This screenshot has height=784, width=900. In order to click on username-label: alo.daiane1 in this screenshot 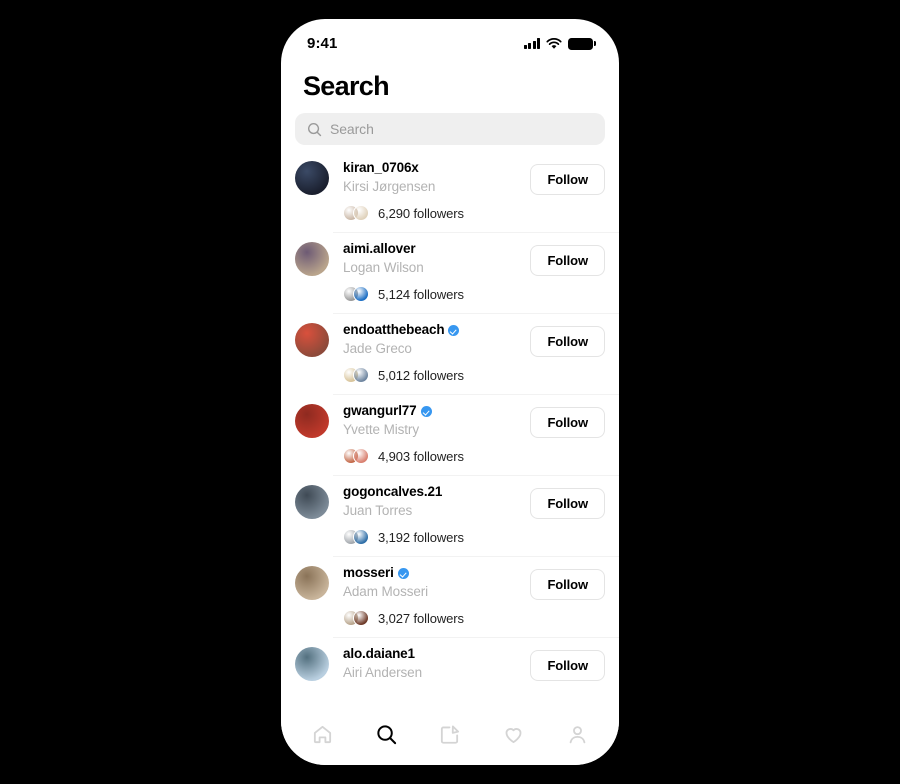, I will do `click(379, 654)`.